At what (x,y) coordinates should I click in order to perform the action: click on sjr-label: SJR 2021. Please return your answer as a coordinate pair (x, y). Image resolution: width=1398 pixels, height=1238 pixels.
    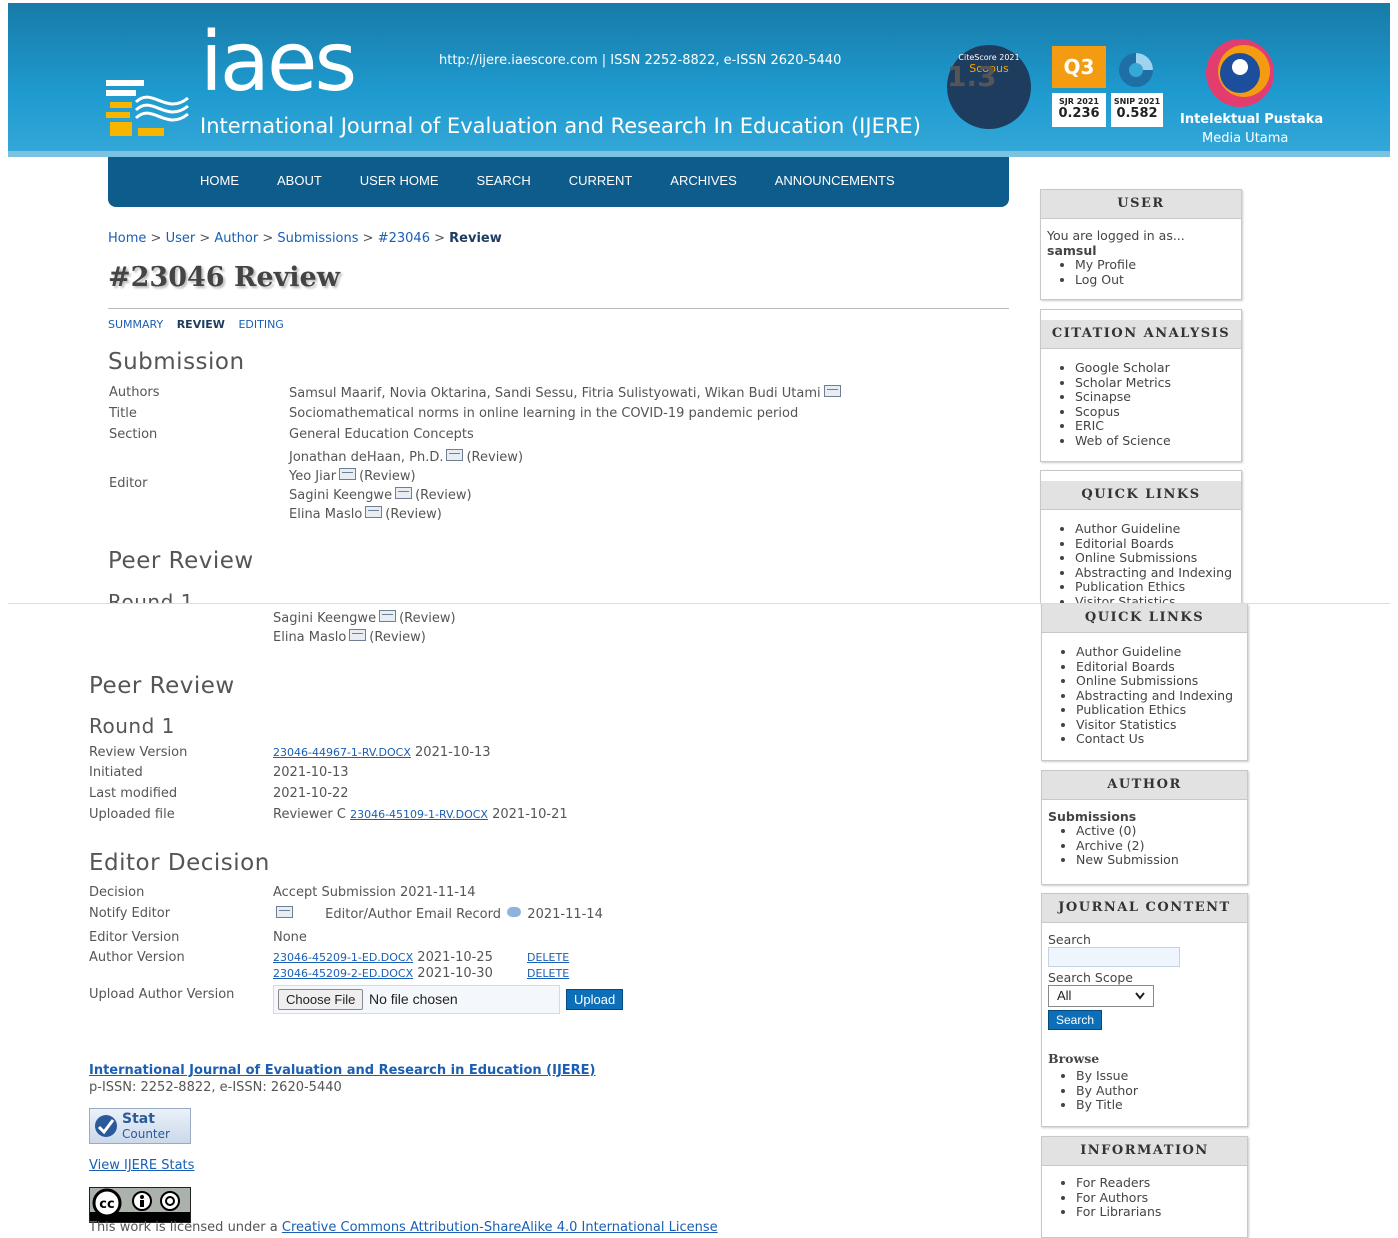
    Looking at the image, I should click on (1079, 101).